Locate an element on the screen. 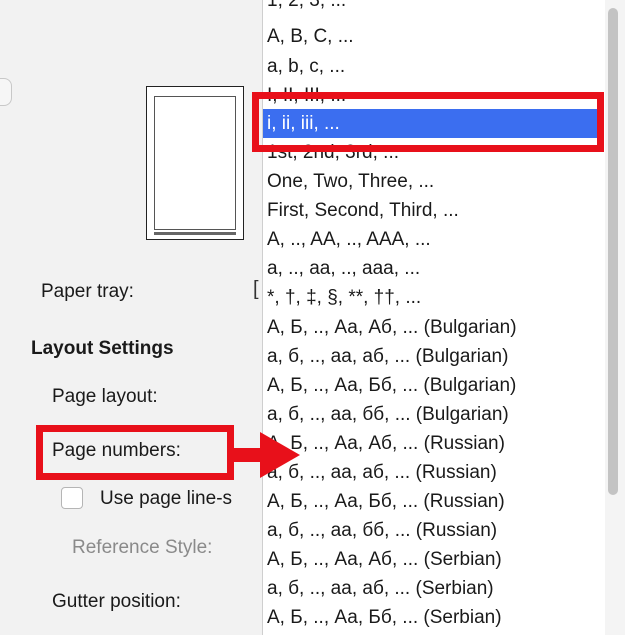  paper-tray-select-edge: [ is located at coordinates (256, 289).